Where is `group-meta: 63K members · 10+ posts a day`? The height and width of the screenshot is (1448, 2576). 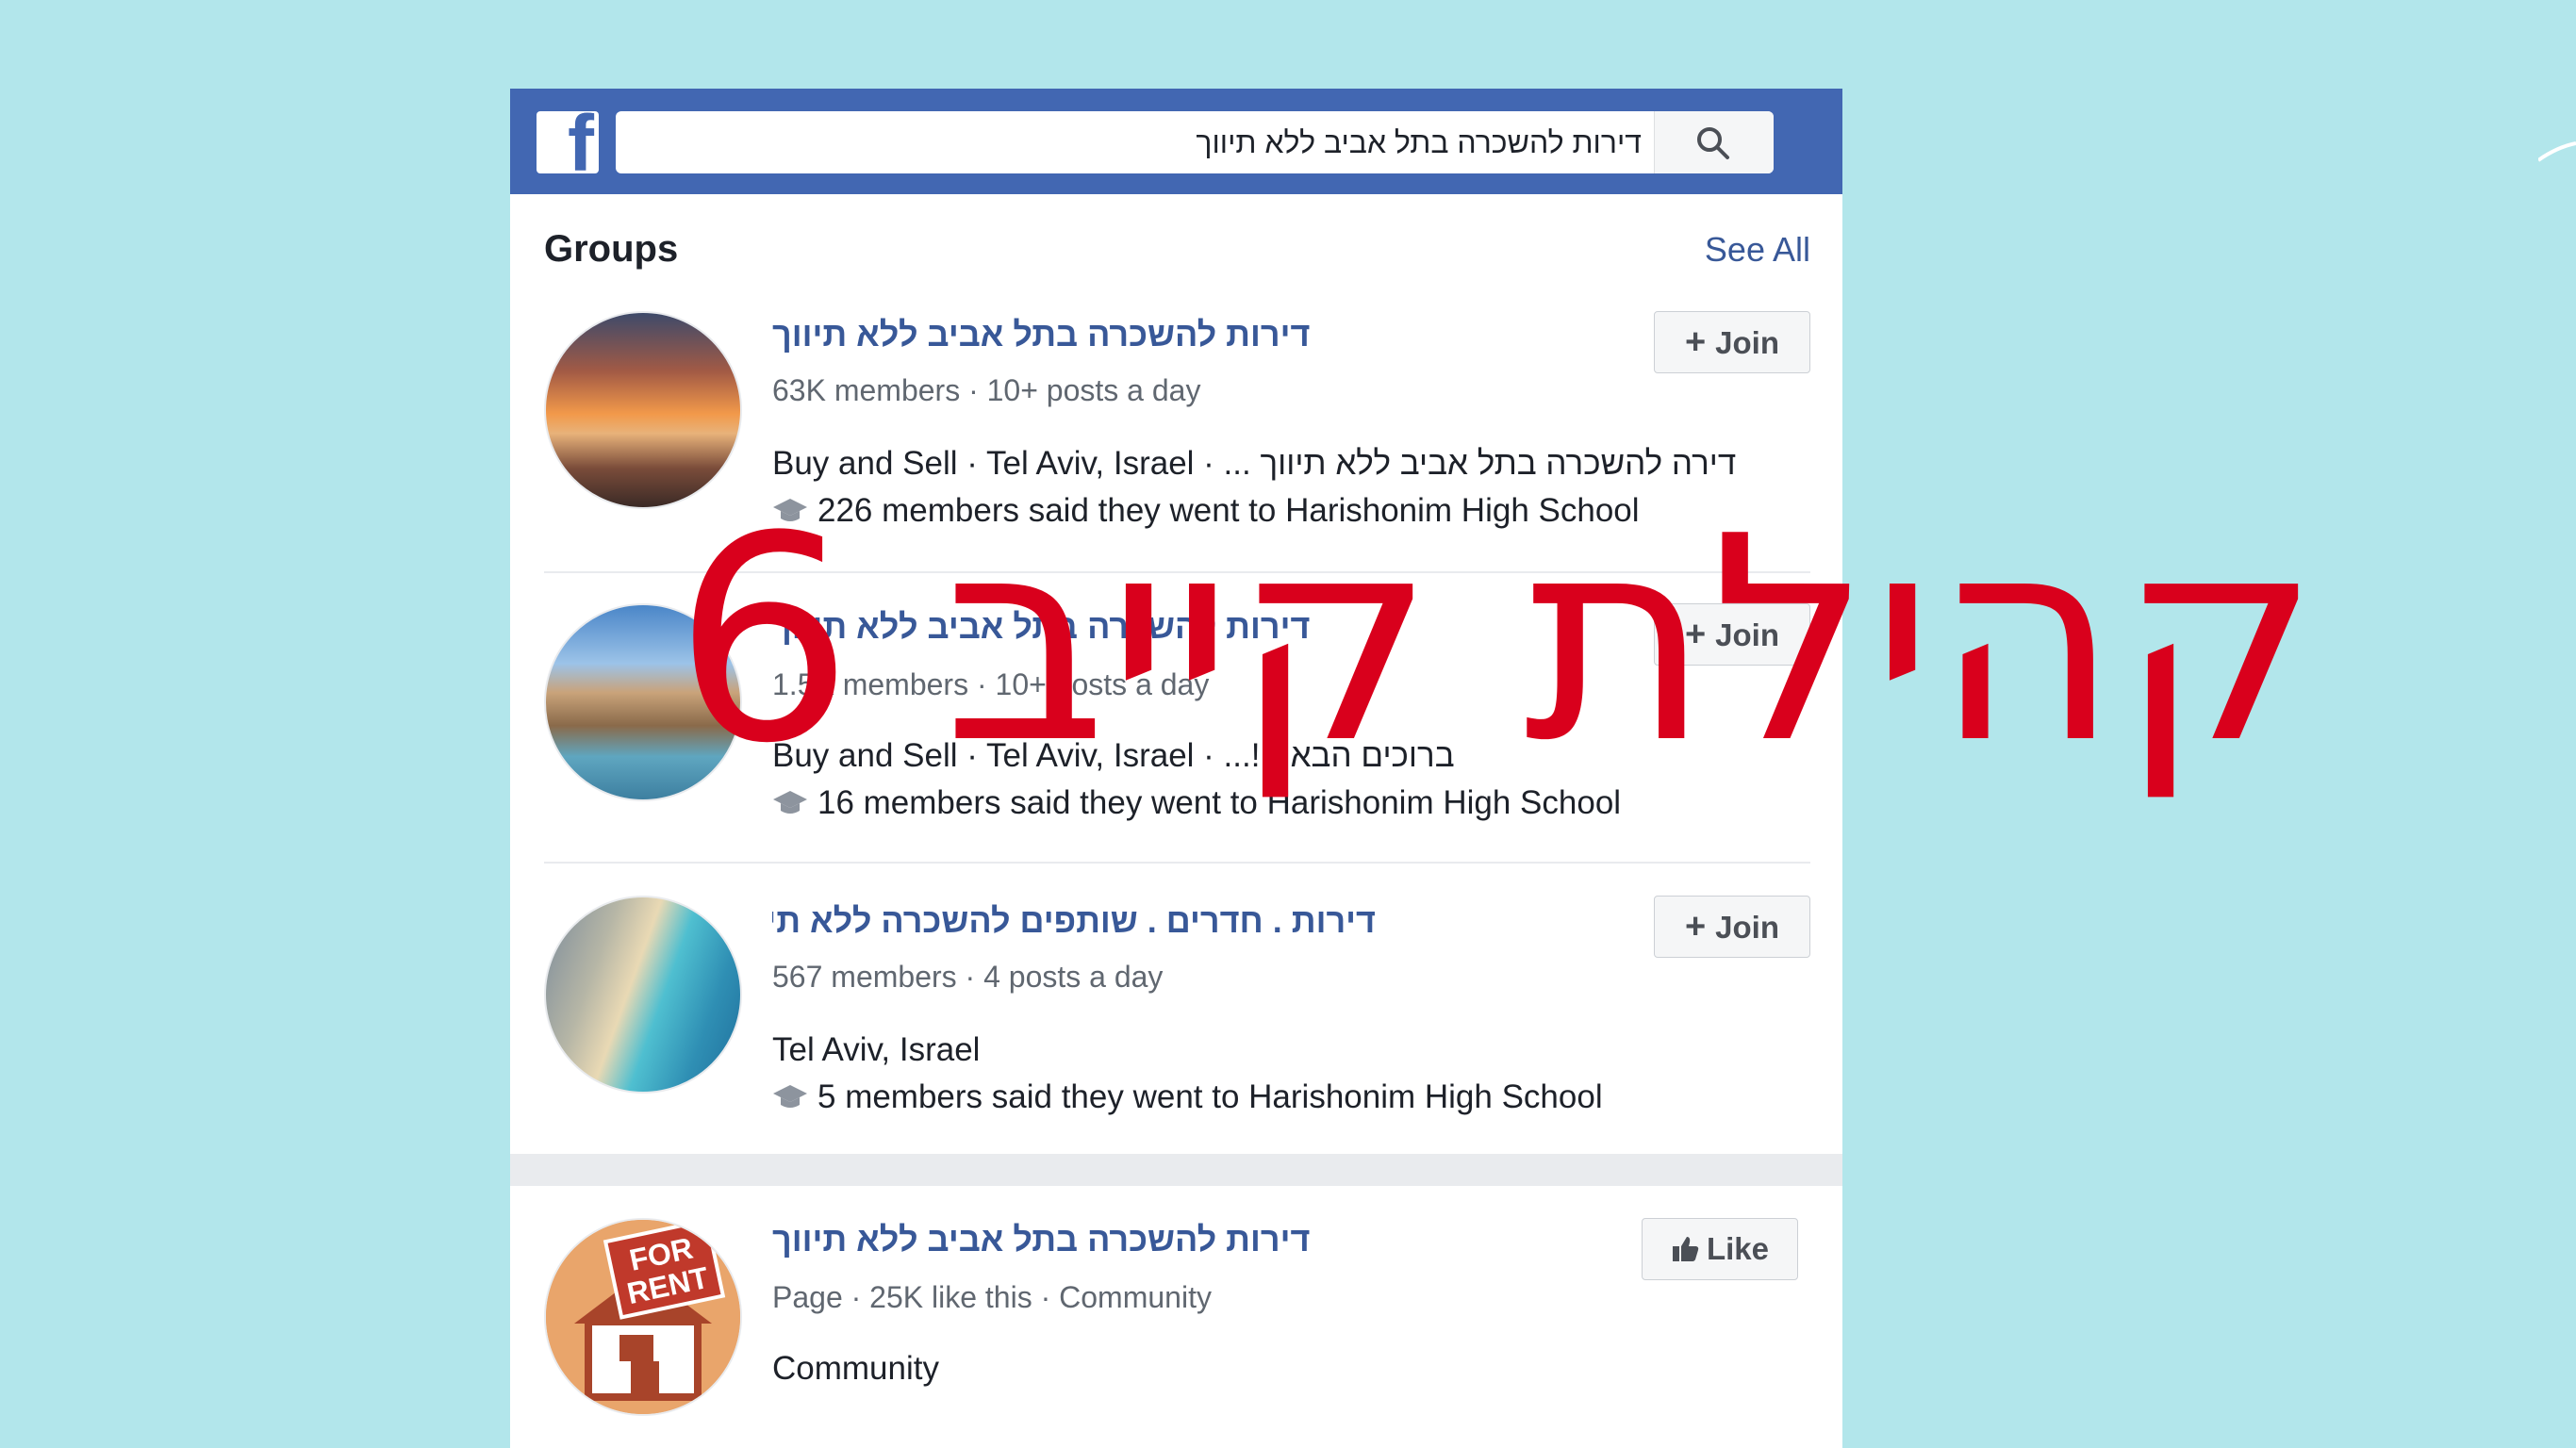 group-meta: 63K members · 10+ posts a day is located at coordinates (986, 390).